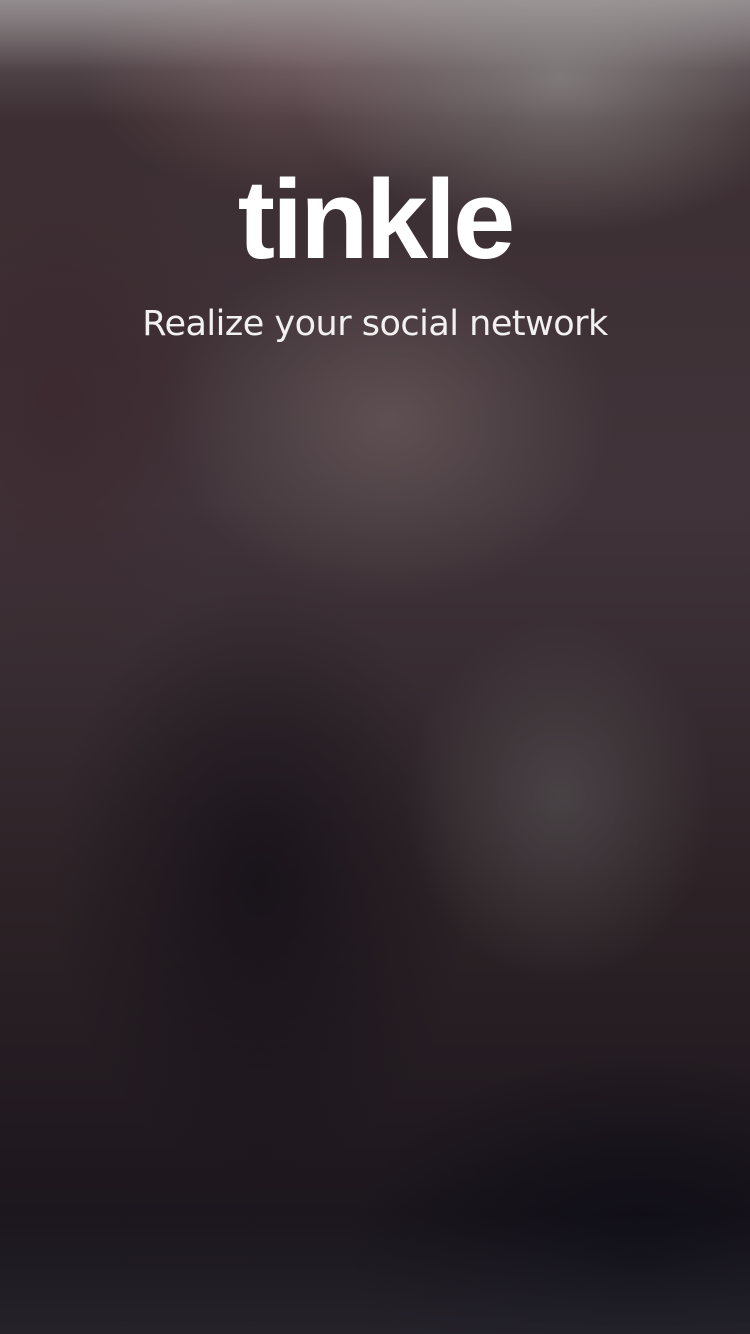 The width and height of the screenshot is (750, 1334). What do you see at coordinates (376, 219) in the screenshot?
I see `app-logo: tinkle` at bounding box center [376, 219].